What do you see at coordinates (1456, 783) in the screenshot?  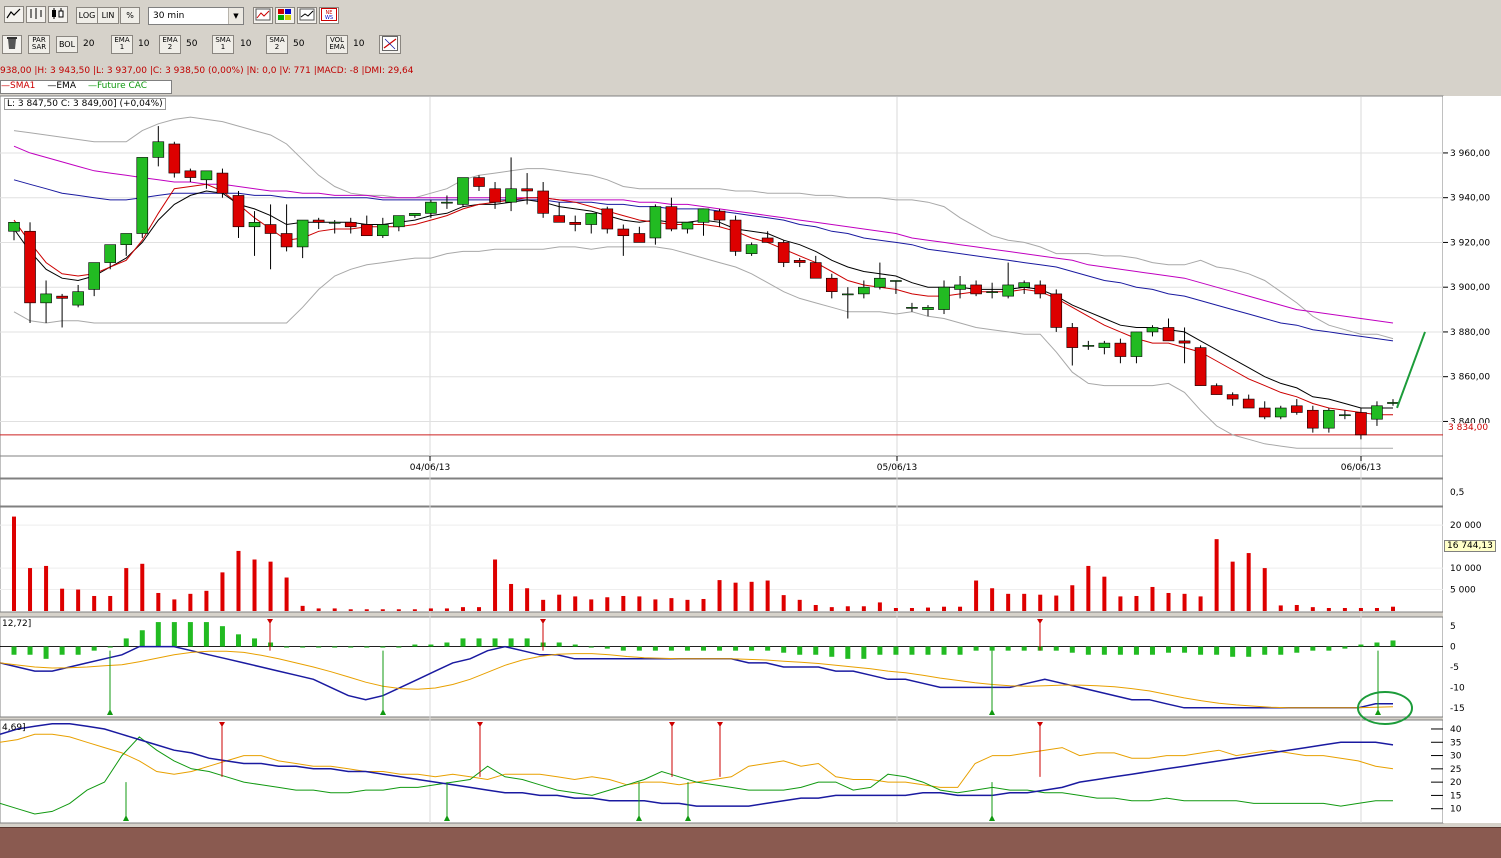 I see `dmi-tick-label: 20` at bounding box center [1456, 783].